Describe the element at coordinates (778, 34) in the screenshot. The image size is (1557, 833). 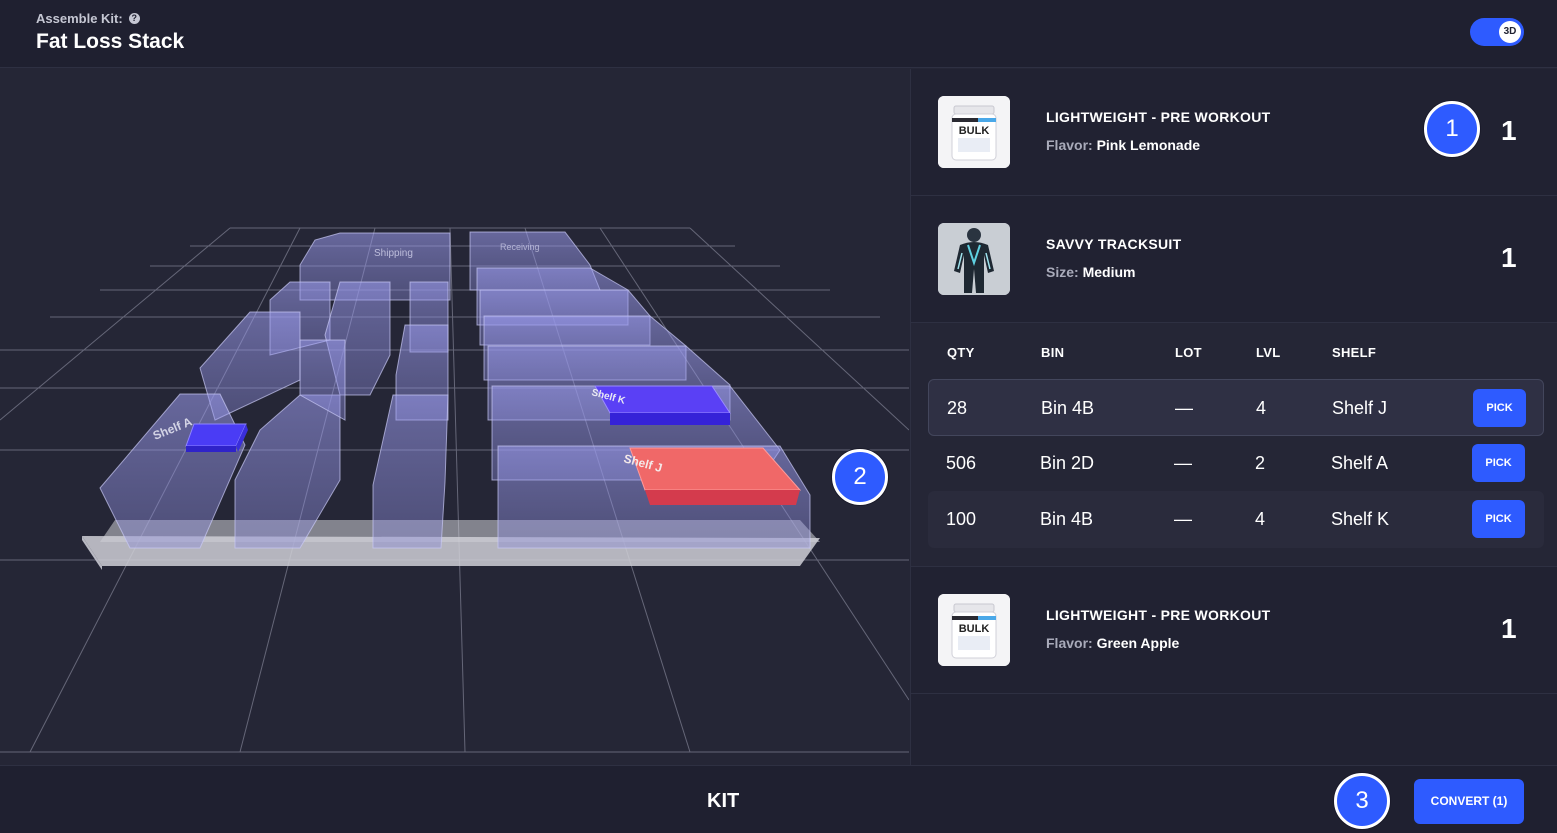
I see `header: Assemble Kit: ? Fat Loss Stack 3D` at that location.